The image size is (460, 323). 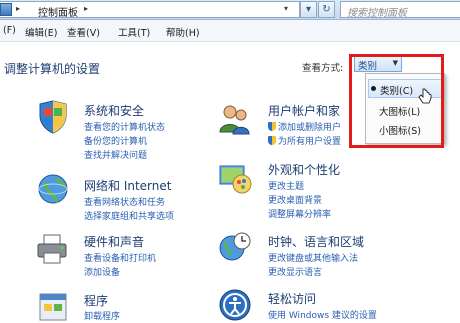 I want to click on category-title-network: 网络和 Internet, so click(x=127, y=185).